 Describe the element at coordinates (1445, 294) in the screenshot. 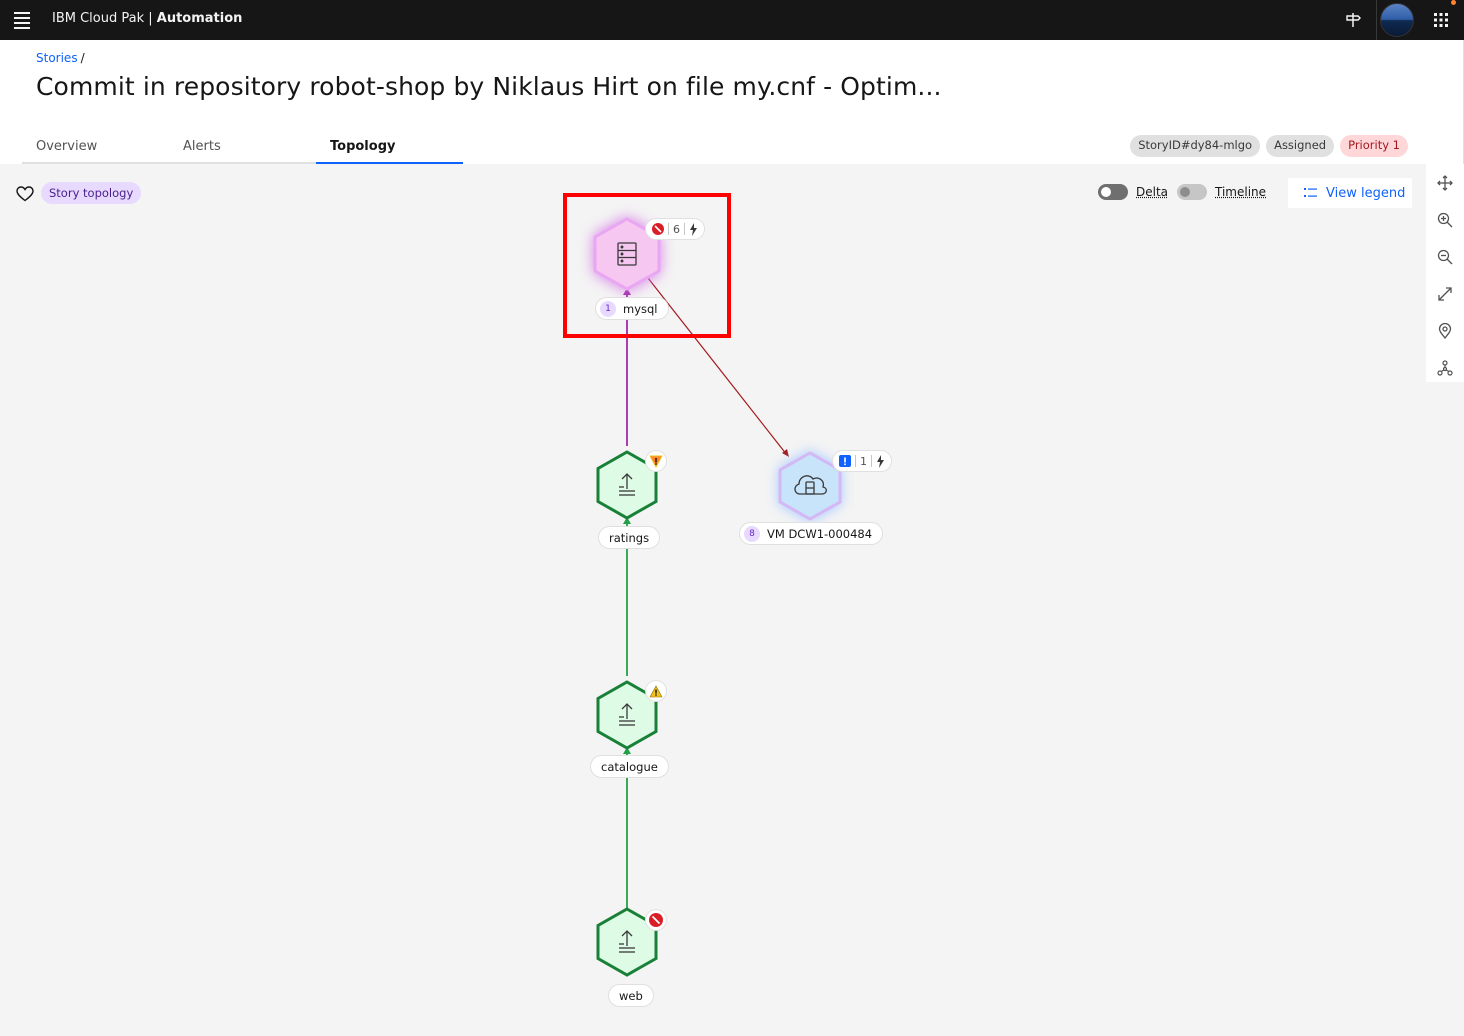

I see `fit-to-screen-icon` at that location.